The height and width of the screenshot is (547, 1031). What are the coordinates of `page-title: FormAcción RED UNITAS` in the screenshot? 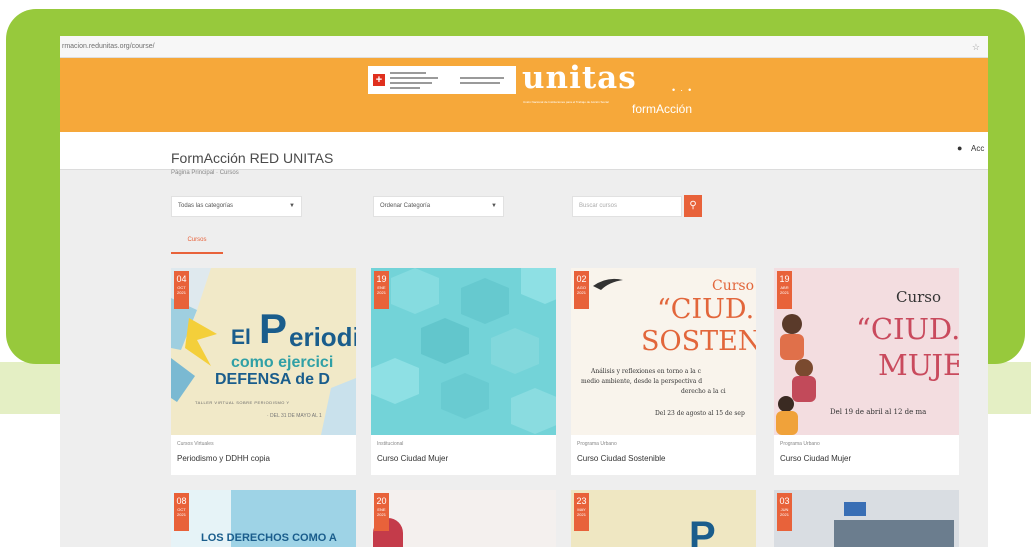 It's located at (252, 158).